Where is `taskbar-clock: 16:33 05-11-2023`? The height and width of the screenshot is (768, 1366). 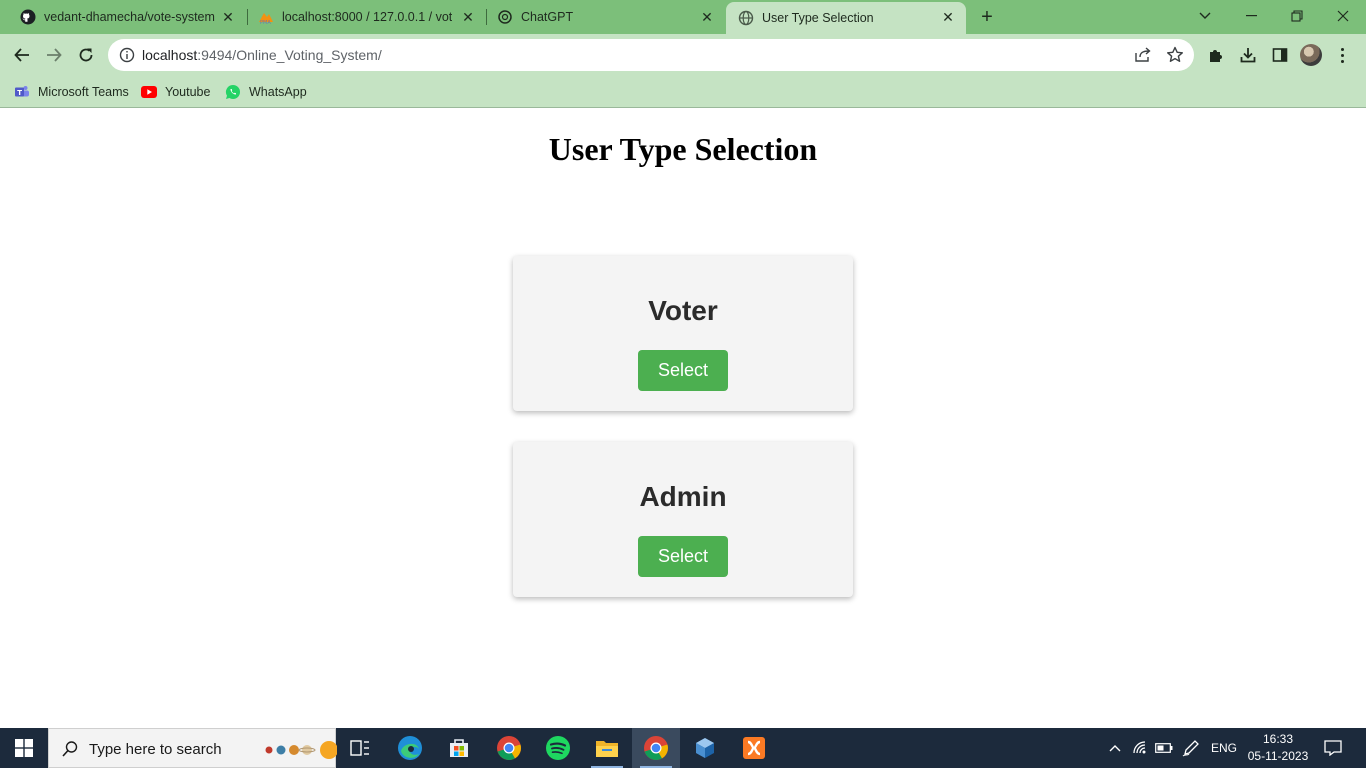
taskbar-clock: 16:33 05-11-2023 is located at coordinates (1278, 748).